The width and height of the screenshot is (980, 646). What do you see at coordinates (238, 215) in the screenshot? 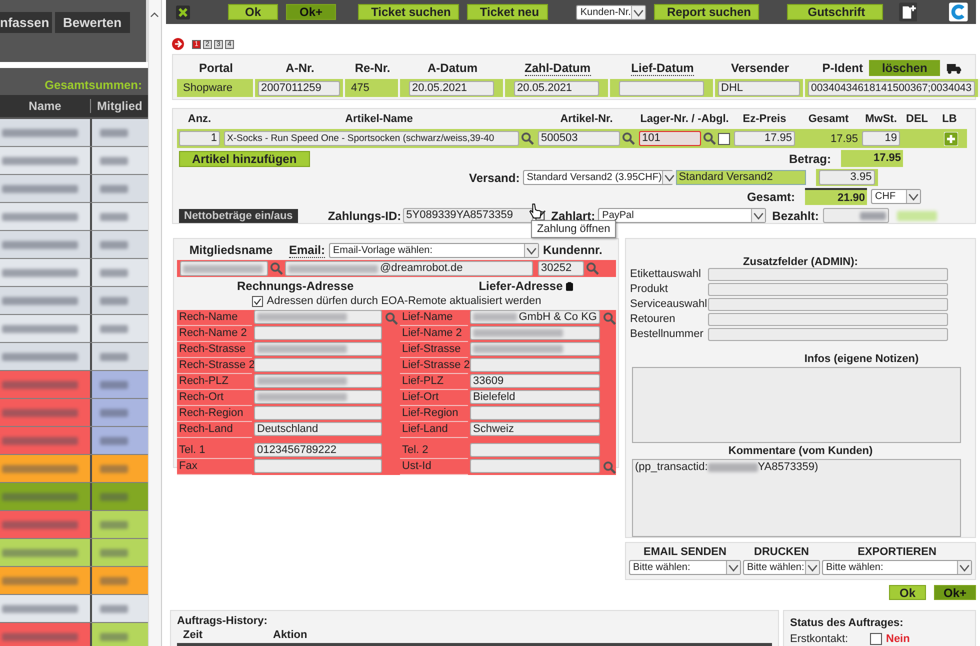
I see `net-amounts-button: Nettobeträge ein/aus` at bounding box center [238, 215].